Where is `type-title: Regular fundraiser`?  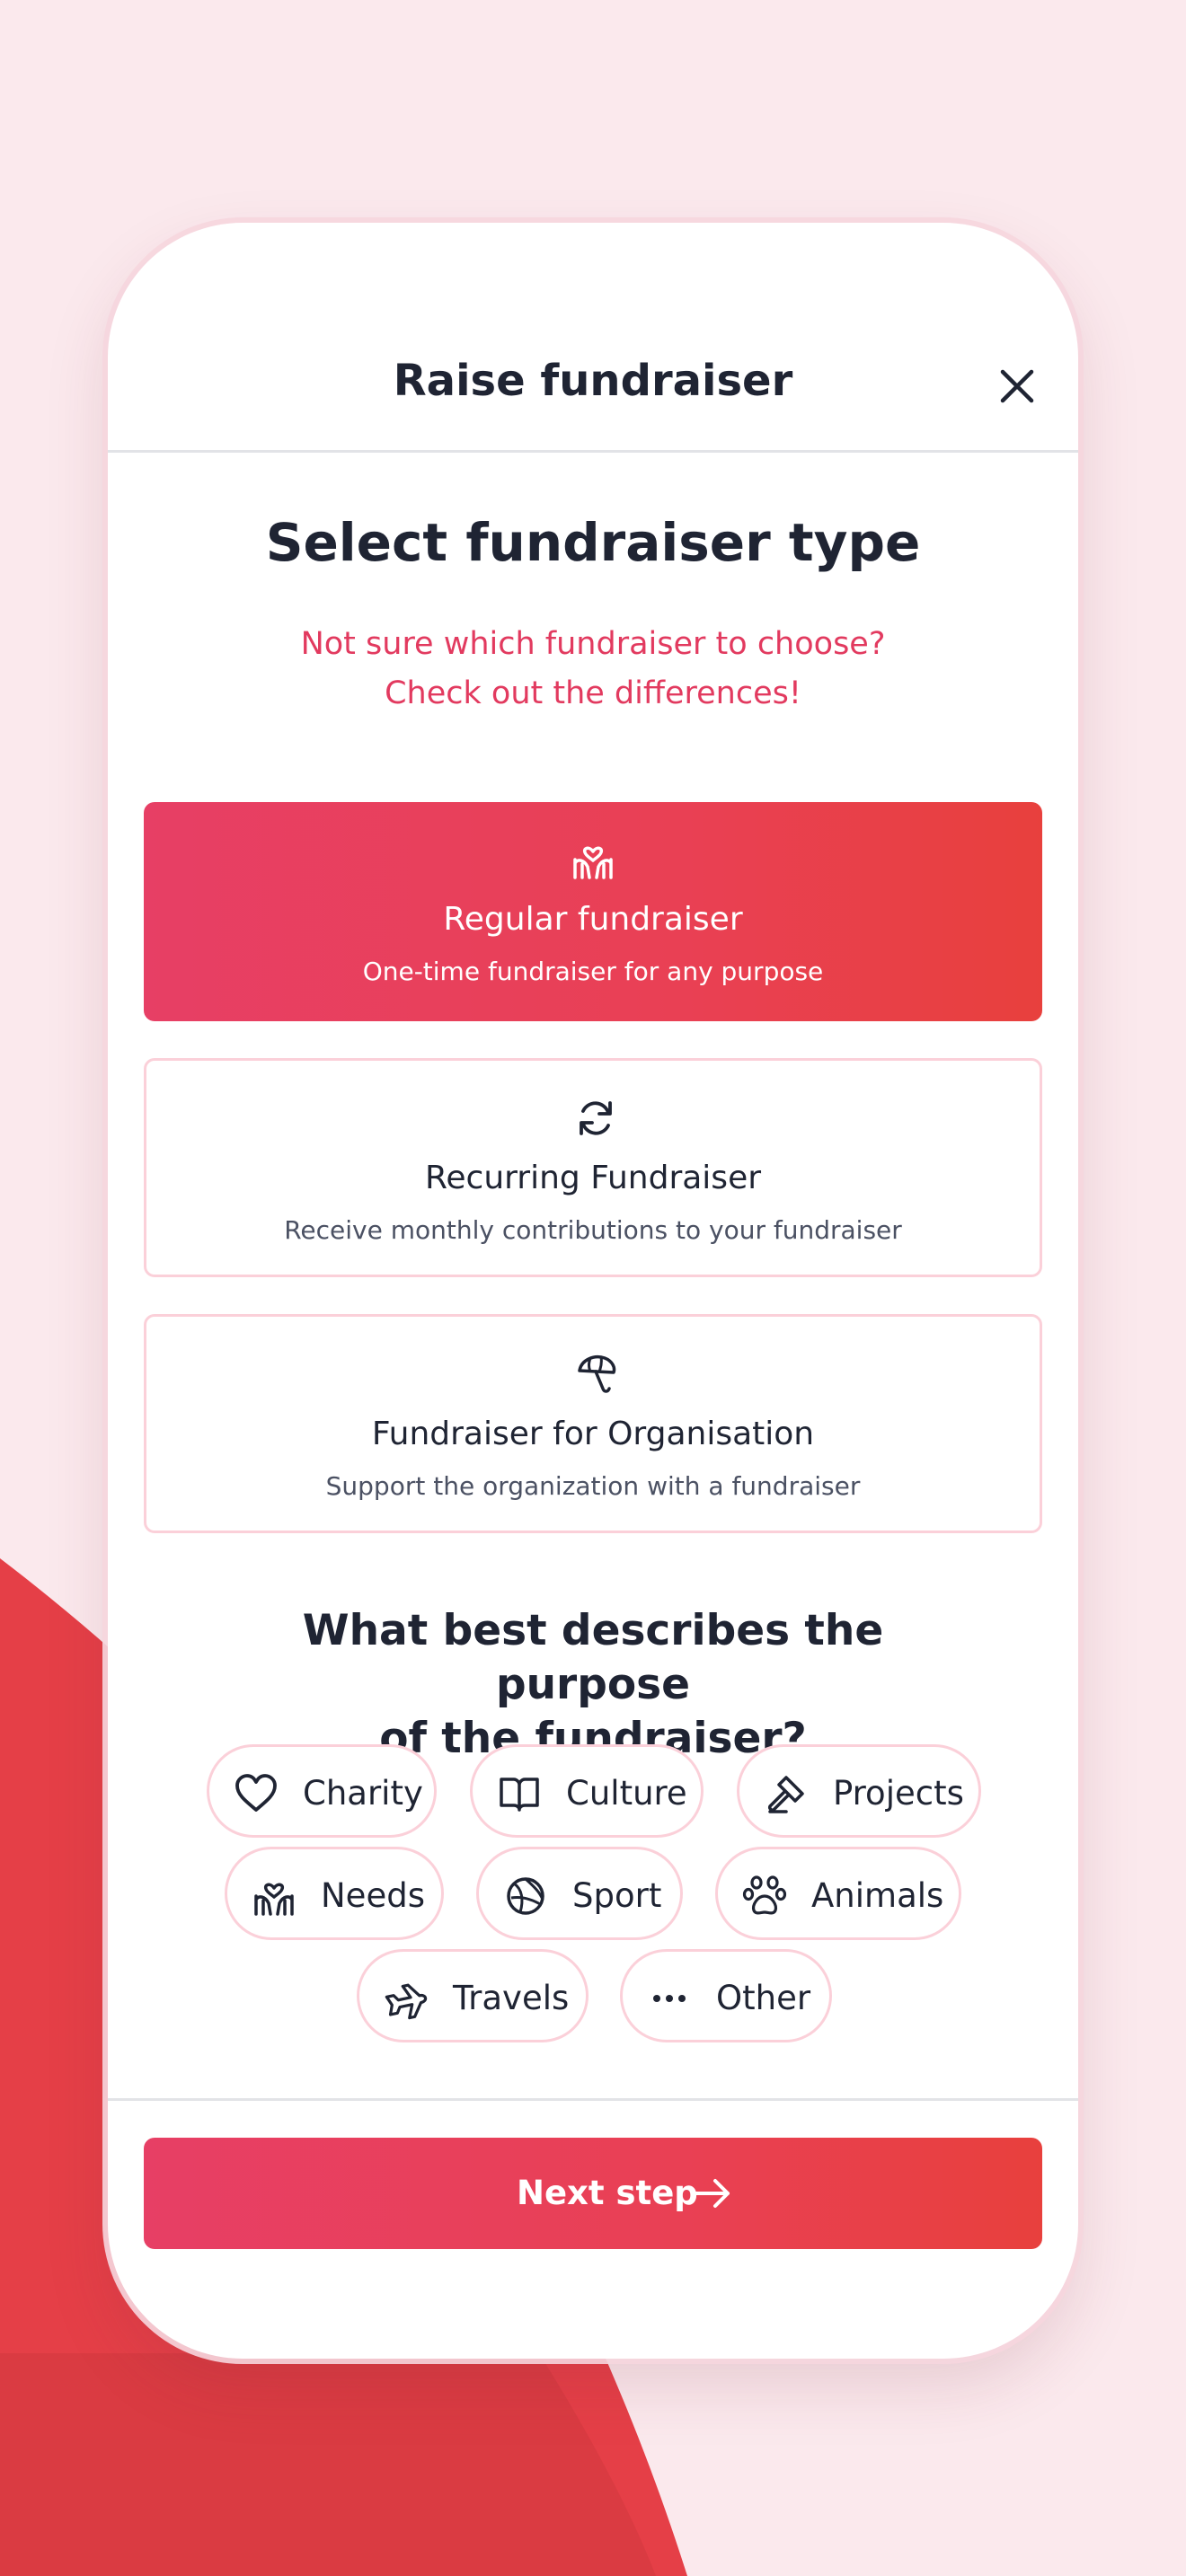 type-title: Regular fundraiser is located at coordinates (593, 919).